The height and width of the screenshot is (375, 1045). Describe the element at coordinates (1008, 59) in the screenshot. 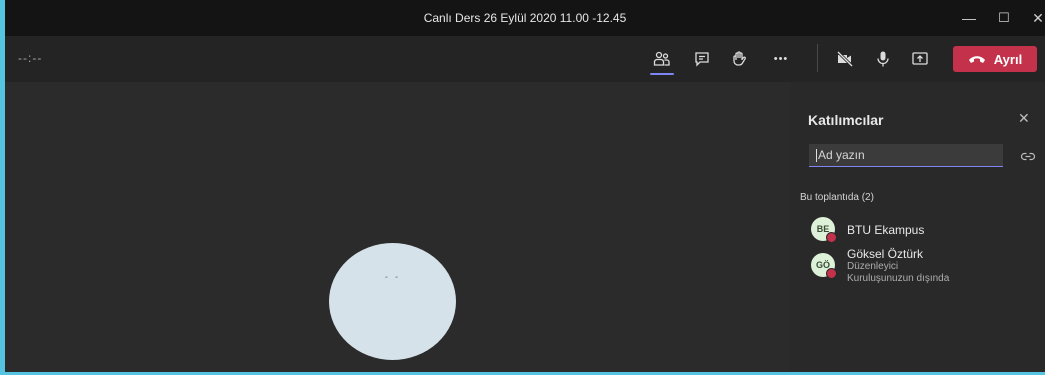

I see `leave-label: Ayrıl` at that location.